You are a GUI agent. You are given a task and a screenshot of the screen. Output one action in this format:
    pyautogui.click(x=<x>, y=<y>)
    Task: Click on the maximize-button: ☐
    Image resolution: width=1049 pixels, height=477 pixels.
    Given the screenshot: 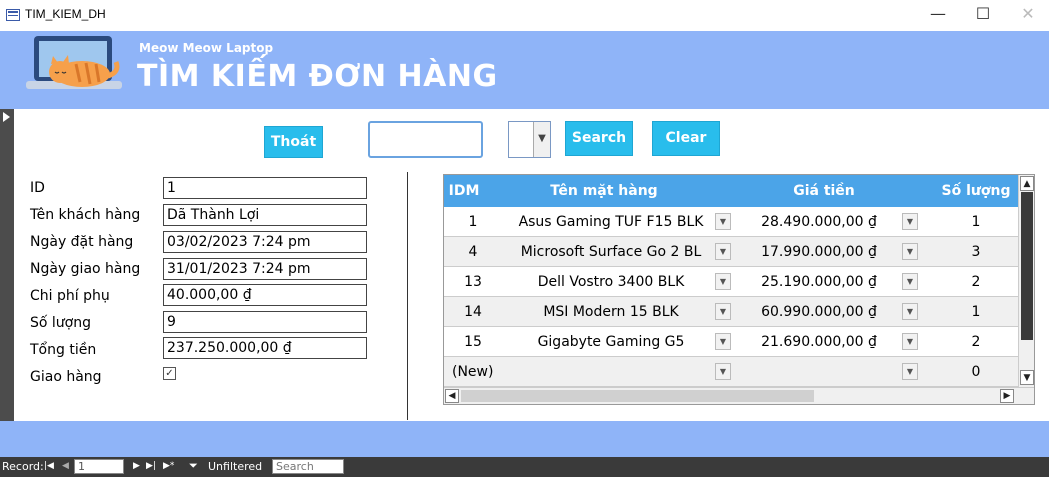 What is the action you would take?
    pyautogui.click(x=983, y=14)
    